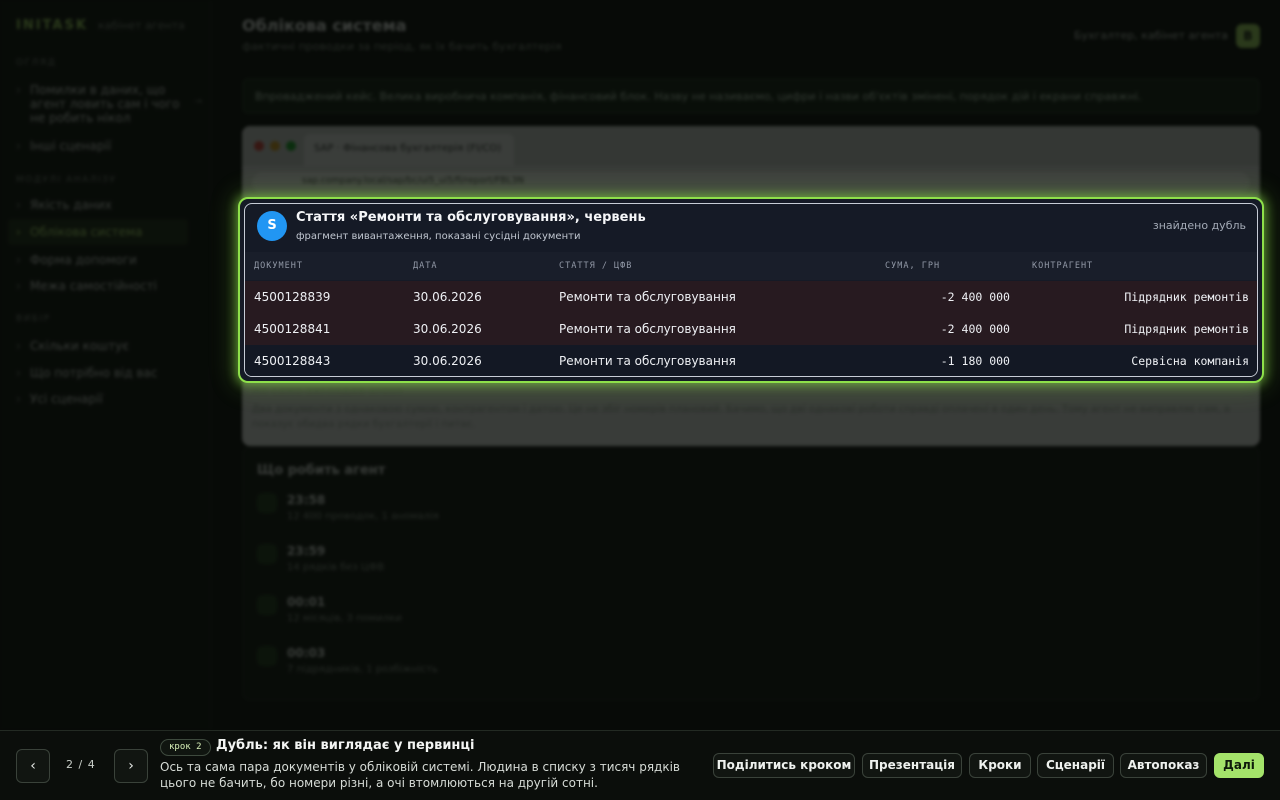 The width and height of the screenshot is (1280, 800). What do you see at coordinates (306, 551) in the screenshot?
I see `timeline-time: 23:59` at bounding box center [306, 551].